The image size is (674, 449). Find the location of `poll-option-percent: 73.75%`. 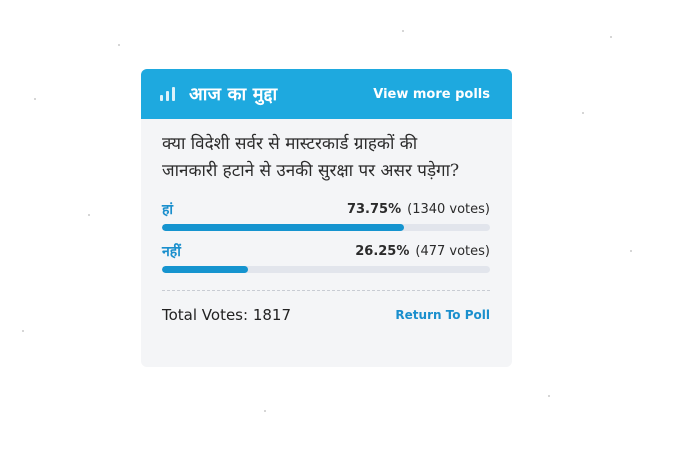

poll-option-percent: 73.75% is located at coordinates (374, 209).